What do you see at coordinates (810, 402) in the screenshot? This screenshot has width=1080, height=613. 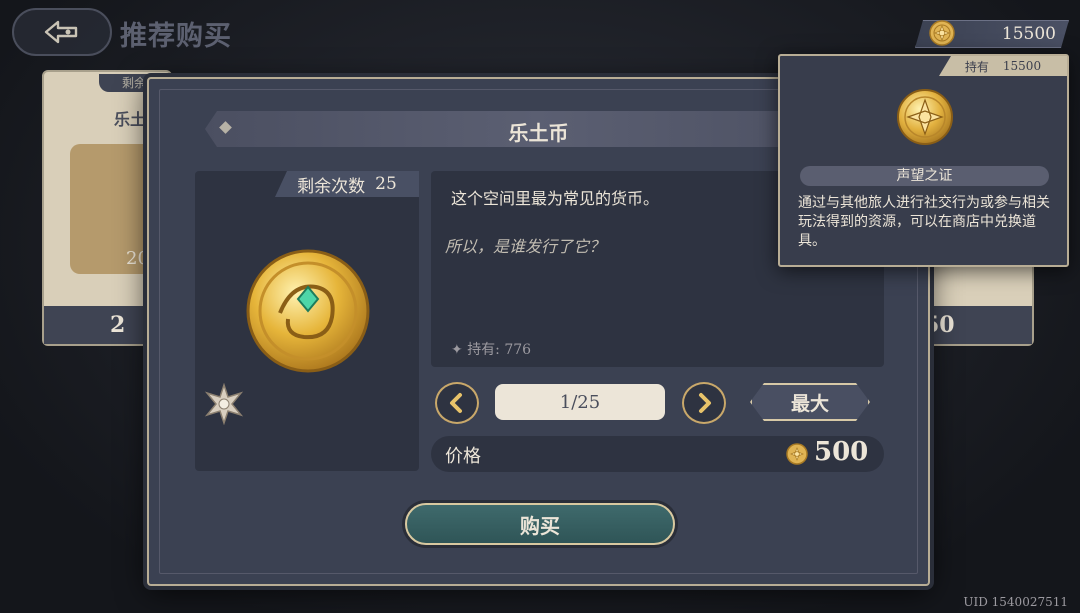 I see `max-quantity-button: 最大` at bounding box center [810, 402].